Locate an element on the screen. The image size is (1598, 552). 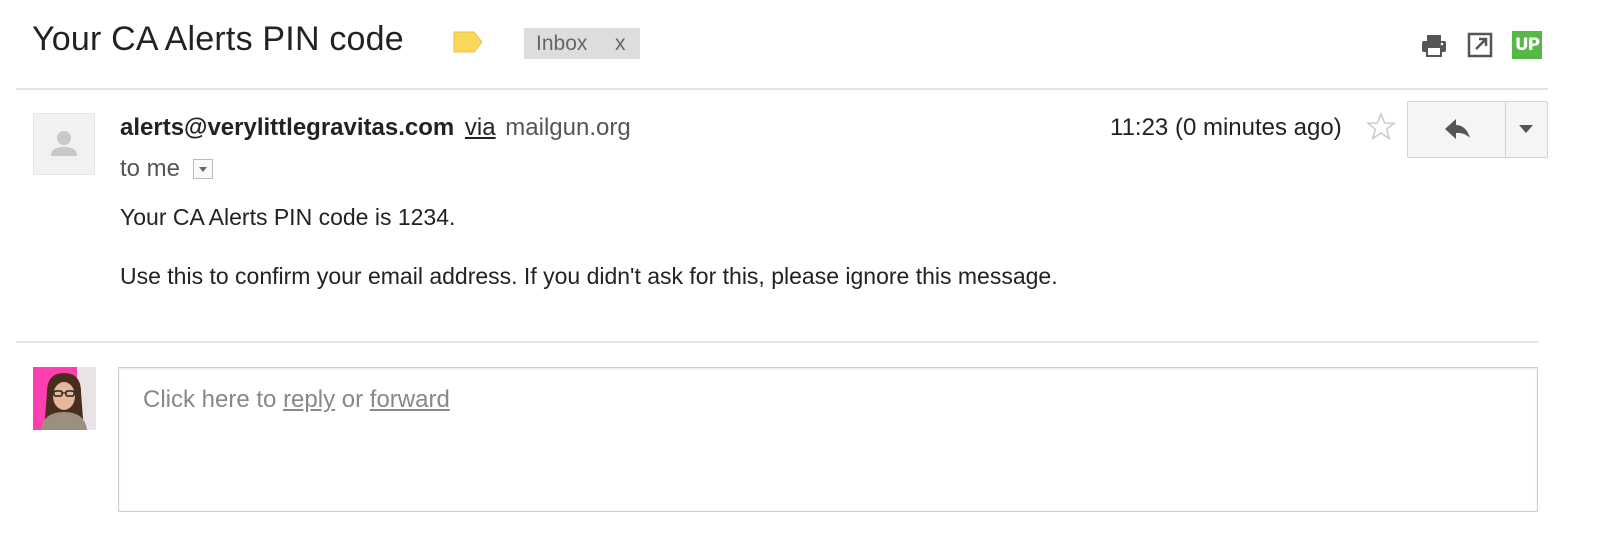
reply-link: reply is located at coordinates (309, 399).